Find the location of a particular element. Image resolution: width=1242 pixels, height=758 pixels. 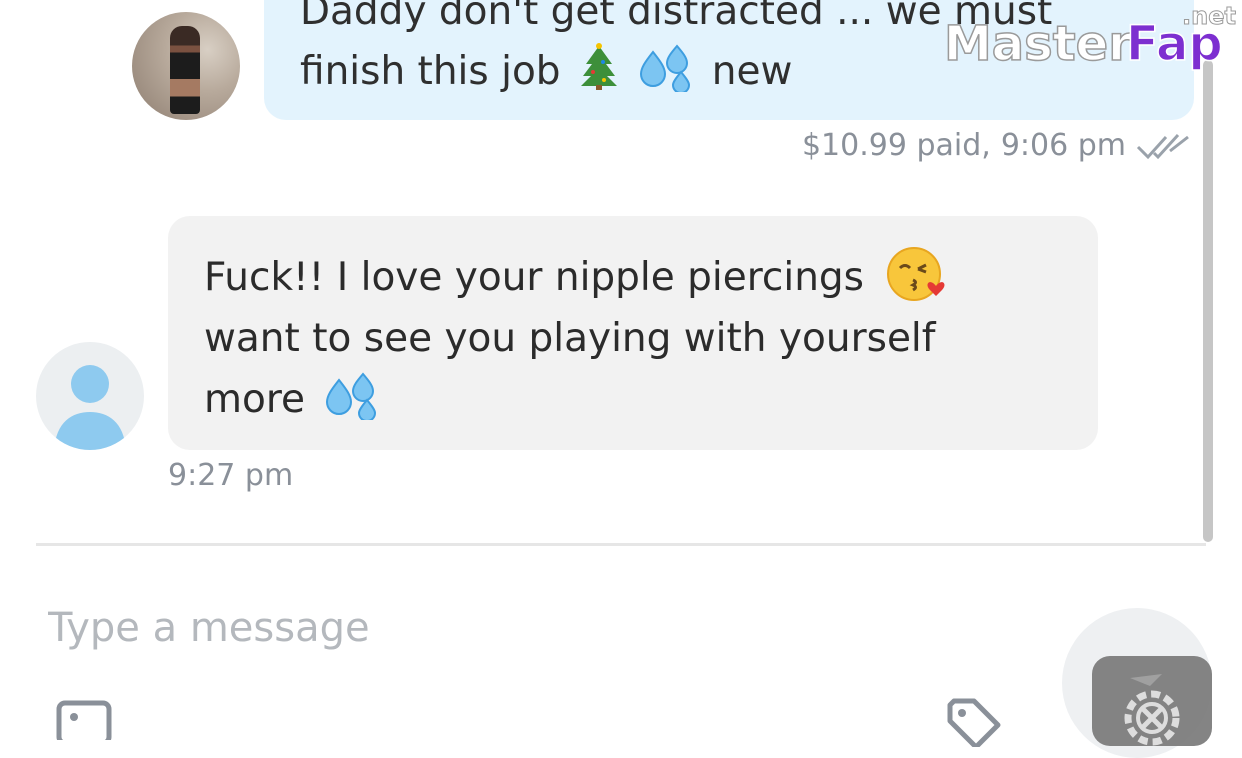

sent-time: 9:06 pm is located at coordinates (1063, 145).